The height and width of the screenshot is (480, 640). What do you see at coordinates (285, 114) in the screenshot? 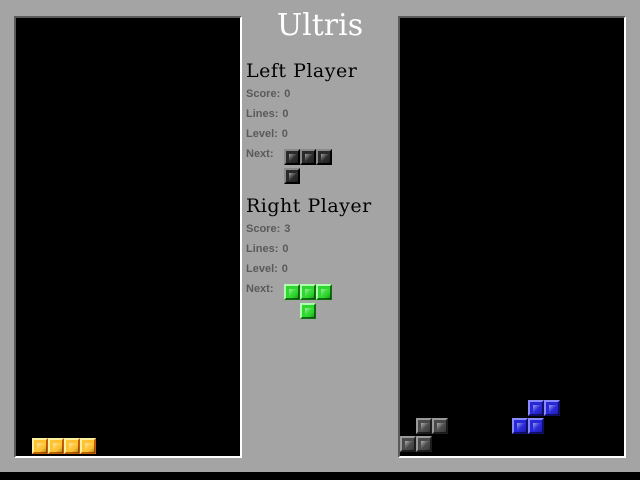
I see `left-lines-value: 0` at bounding box center [285, 114].